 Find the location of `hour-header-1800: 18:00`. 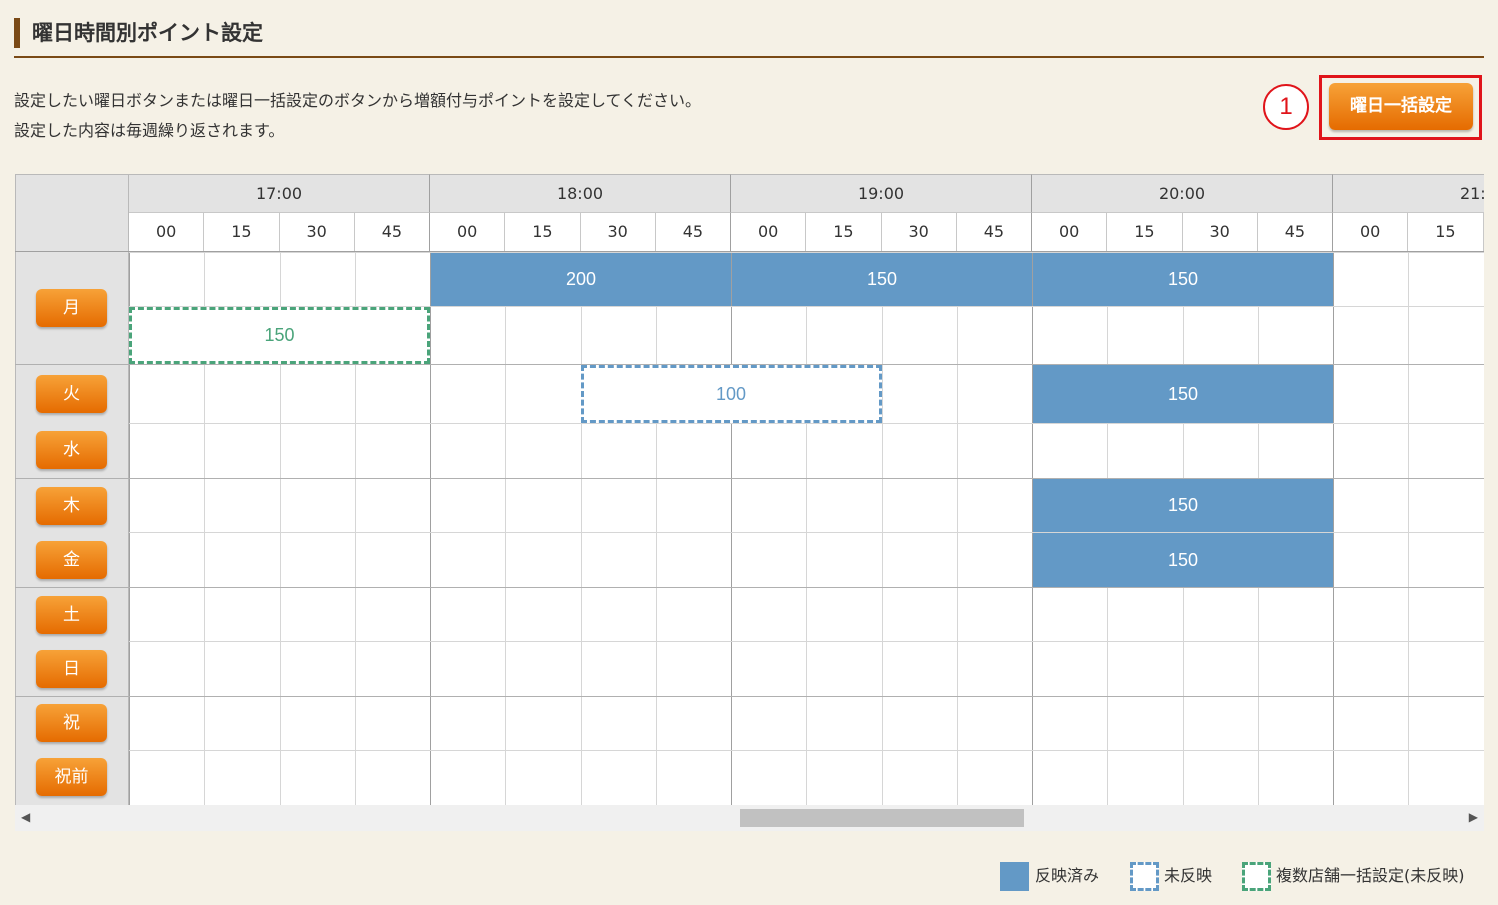

hour-header-1800: 18:00 is located at coordinates (580, 193).